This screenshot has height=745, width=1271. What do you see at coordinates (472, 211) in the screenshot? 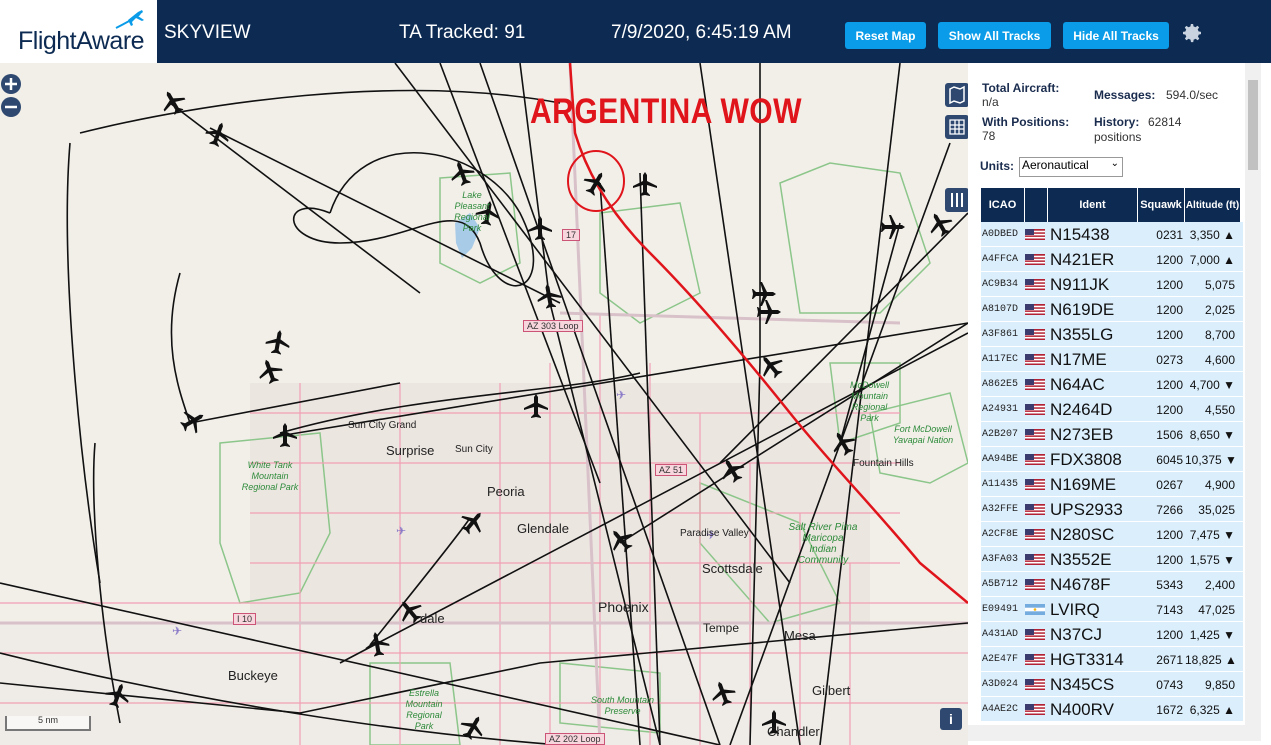
I see `park-lake-pleasant: Lake Pleasant Regional Park` at bounding box center [472, 211].